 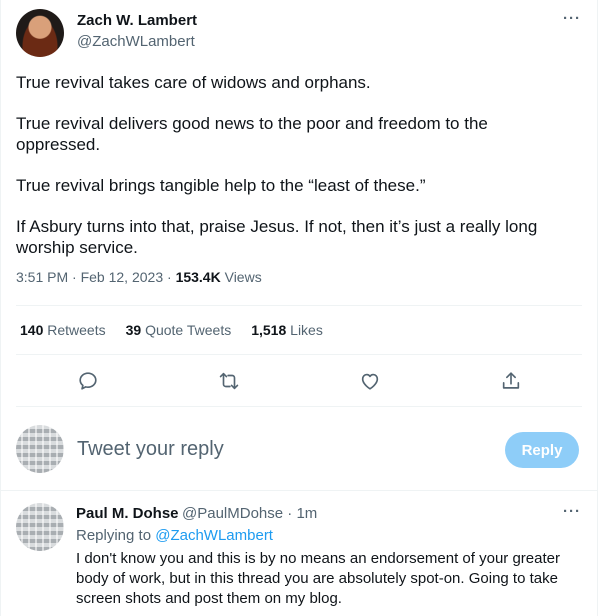 I want to click on engagement-stats: 140 Retweets 39 Quote Tweets 1,518 Likes, so click(x=171, y=330).